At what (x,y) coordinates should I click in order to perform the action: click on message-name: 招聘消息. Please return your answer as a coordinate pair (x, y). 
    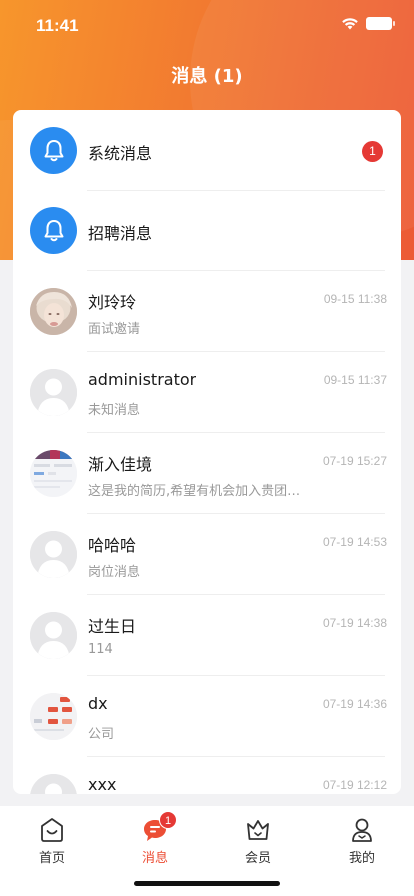
    Looking at the image, I should click on (120, 233).